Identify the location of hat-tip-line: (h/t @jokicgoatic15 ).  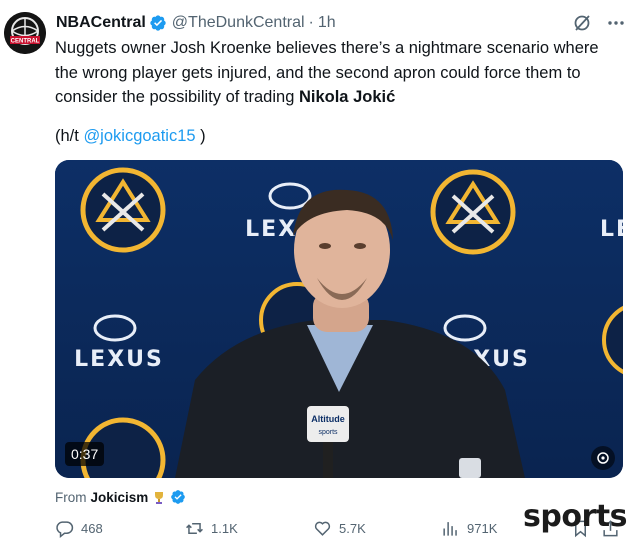
(130, 136).